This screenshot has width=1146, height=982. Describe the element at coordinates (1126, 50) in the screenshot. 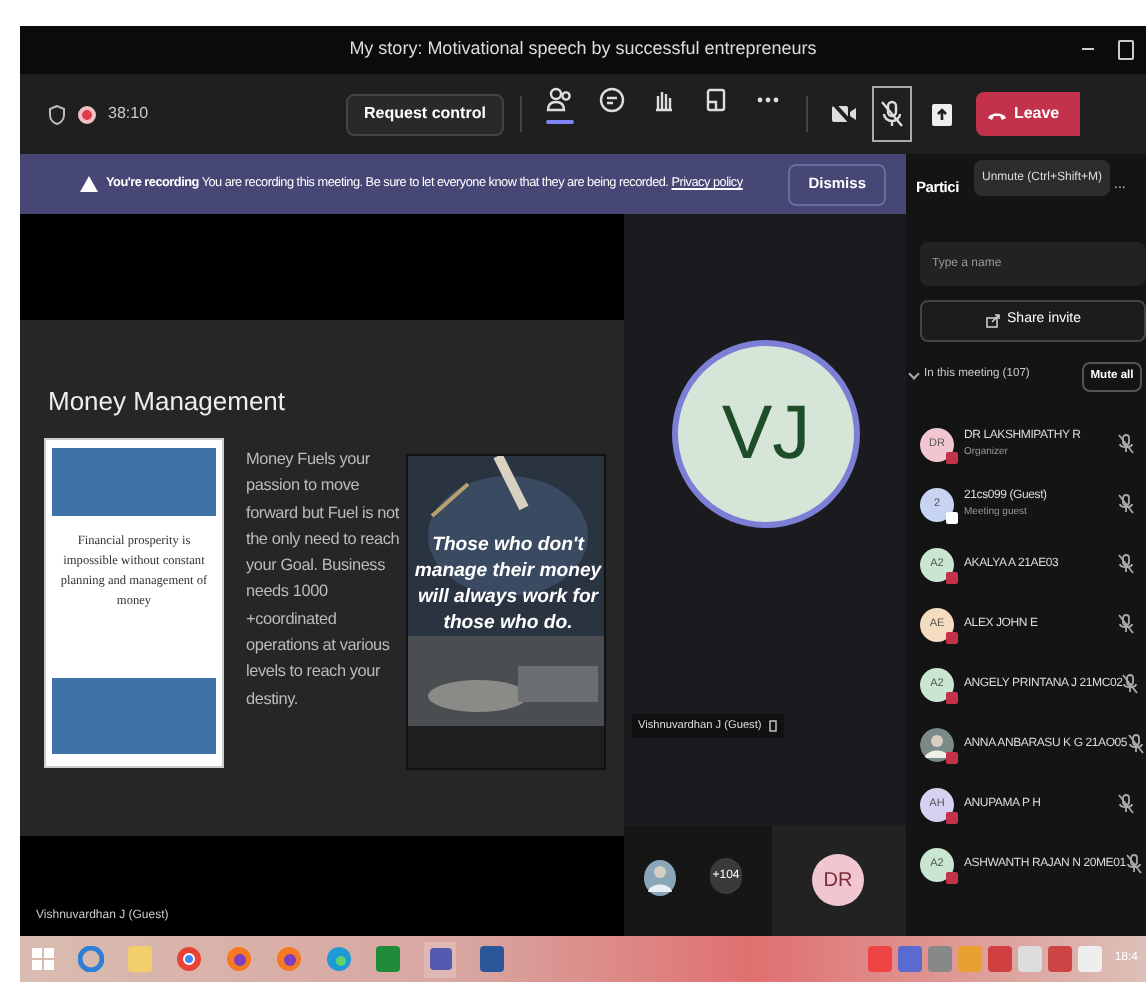

I see `maximize-button` at that location.